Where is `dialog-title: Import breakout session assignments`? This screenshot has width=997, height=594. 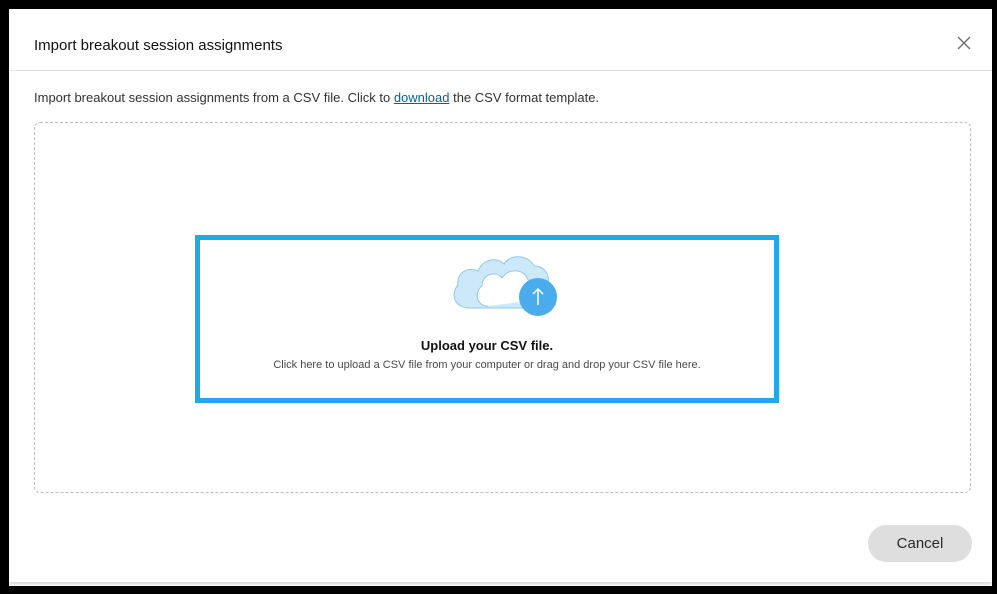 dialog-title: Import breakout session assignments is located at coordinates (158, 45).